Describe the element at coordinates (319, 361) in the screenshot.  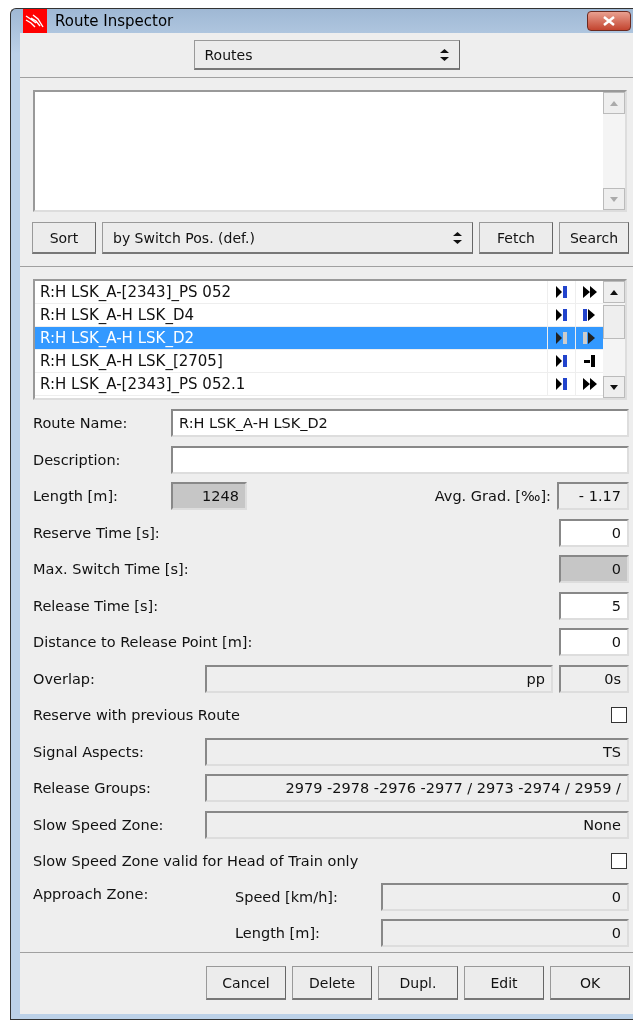
I see `route-list-item: R:H LSK_A-H LSK_[2705]` at that location.